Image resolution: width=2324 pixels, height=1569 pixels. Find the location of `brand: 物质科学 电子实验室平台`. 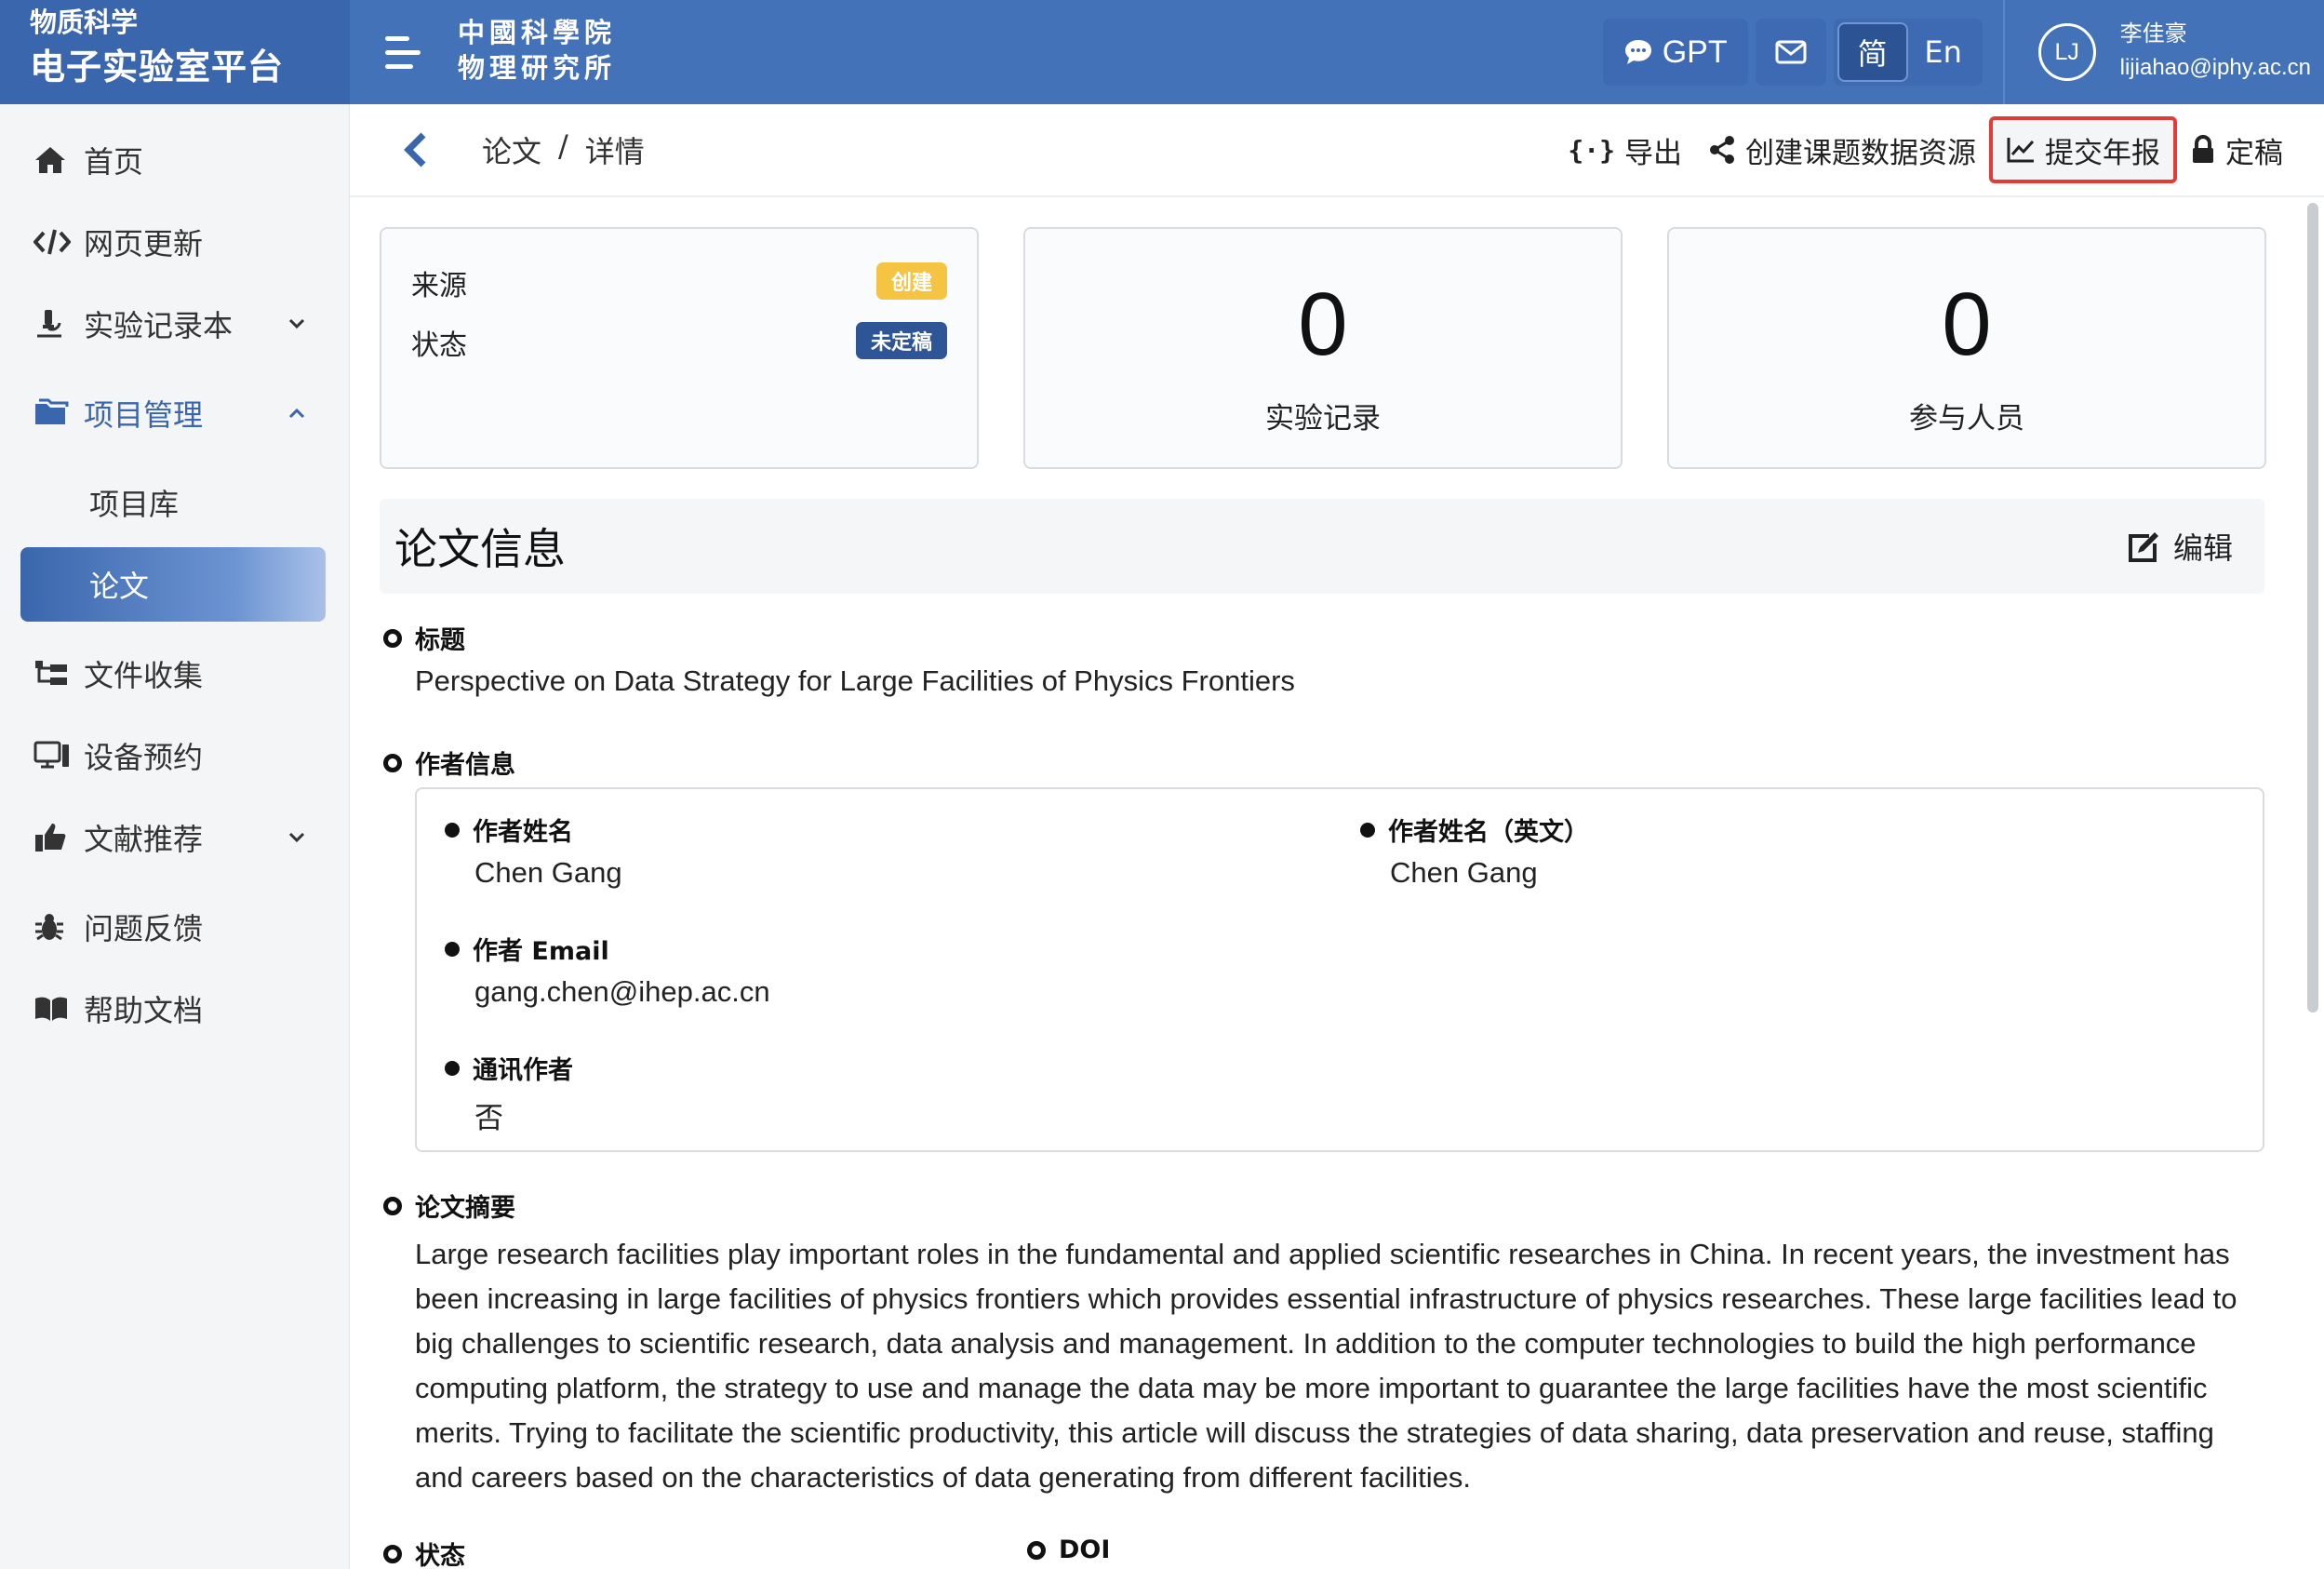

brand: 物质科学 电子实验室平台 is located at coordinates (175, 52).